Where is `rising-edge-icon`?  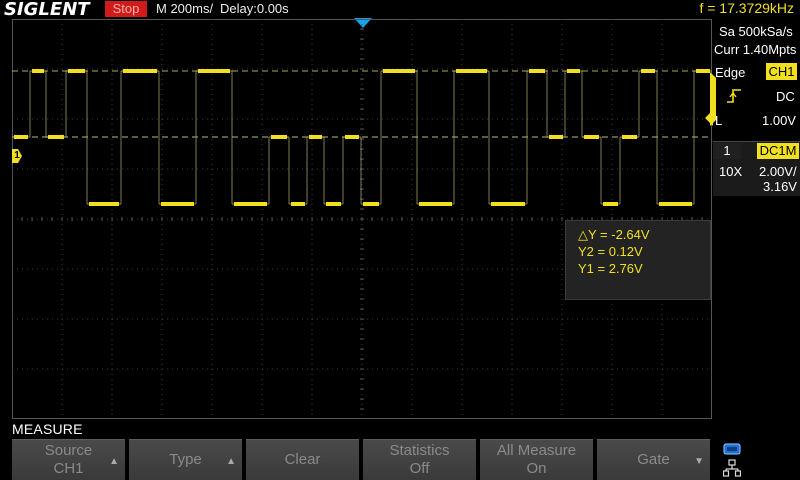
rising-edge-icon is located at coordinates (734, 96).